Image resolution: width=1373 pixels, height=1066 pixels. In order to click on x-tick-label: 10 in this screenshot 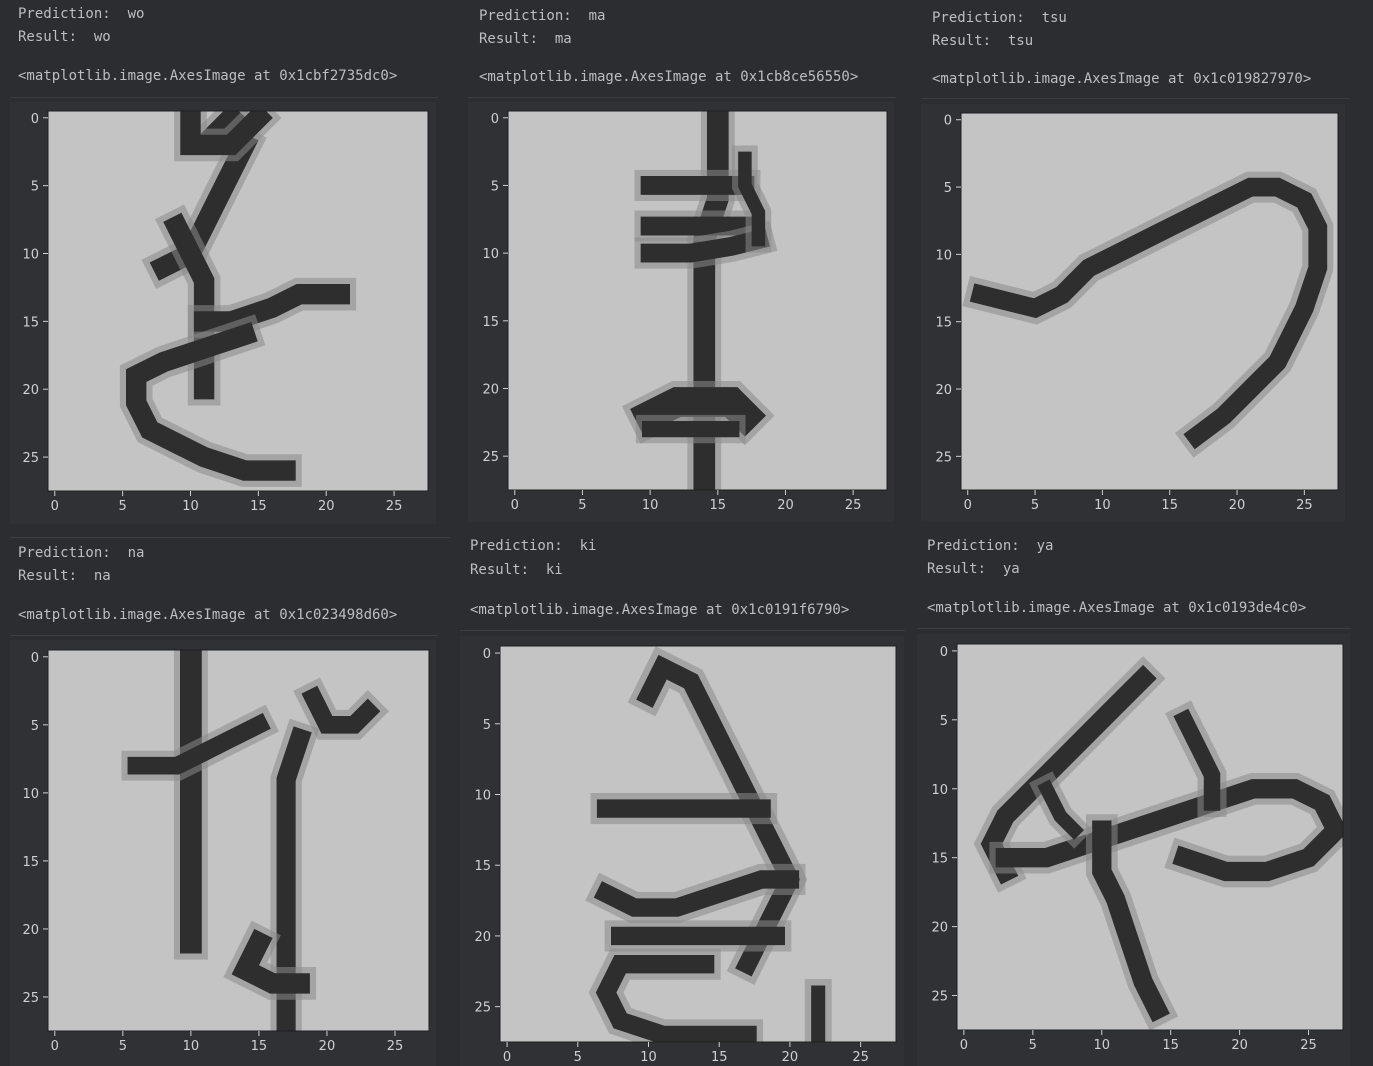, I will do `click(1101, 1045)`.